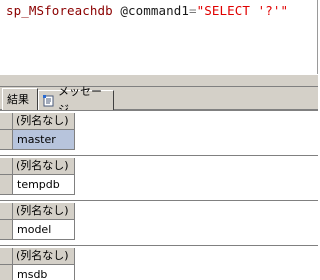  Describe the element at coordinates (159, 100) in the screenshot. I see `results-tabbar: 結果 メッセージ` at that location.